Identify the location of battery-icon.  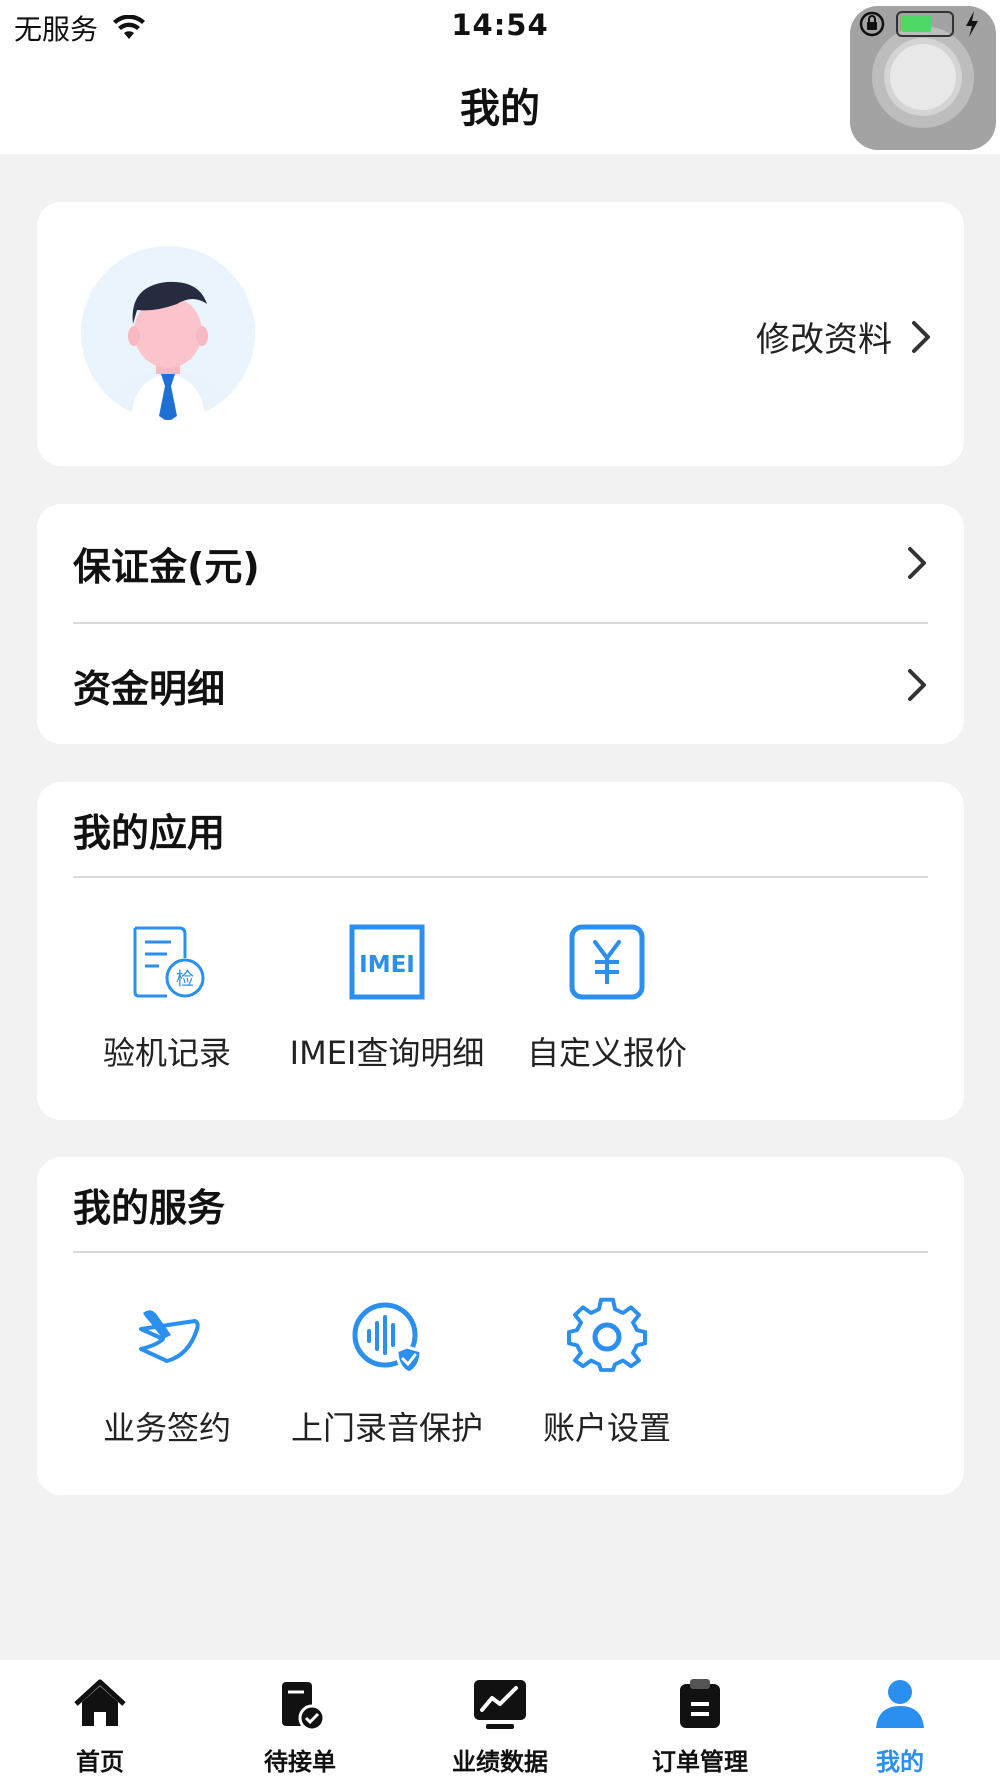
(925, 24).